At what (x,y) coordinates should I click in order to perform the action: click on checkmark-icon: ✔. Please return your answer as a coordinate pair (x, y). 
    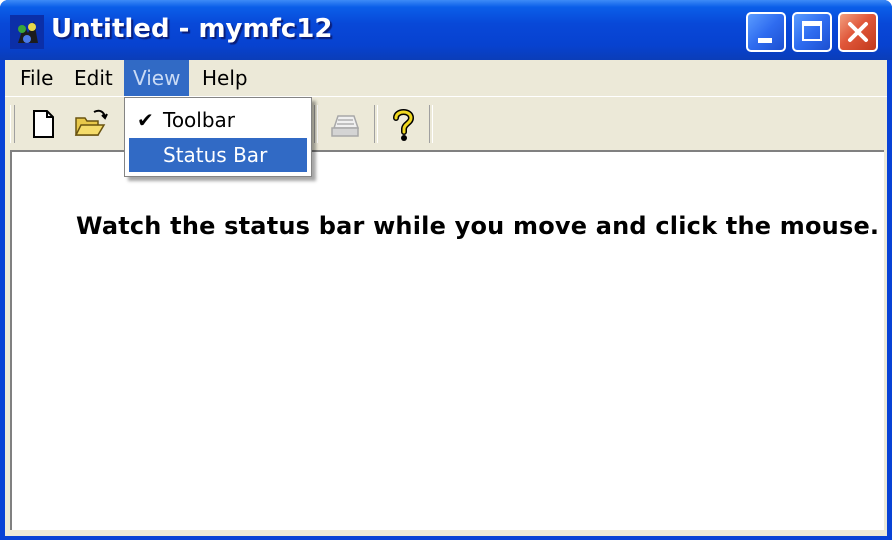
    Looking at the image, I should click on (145, 120).